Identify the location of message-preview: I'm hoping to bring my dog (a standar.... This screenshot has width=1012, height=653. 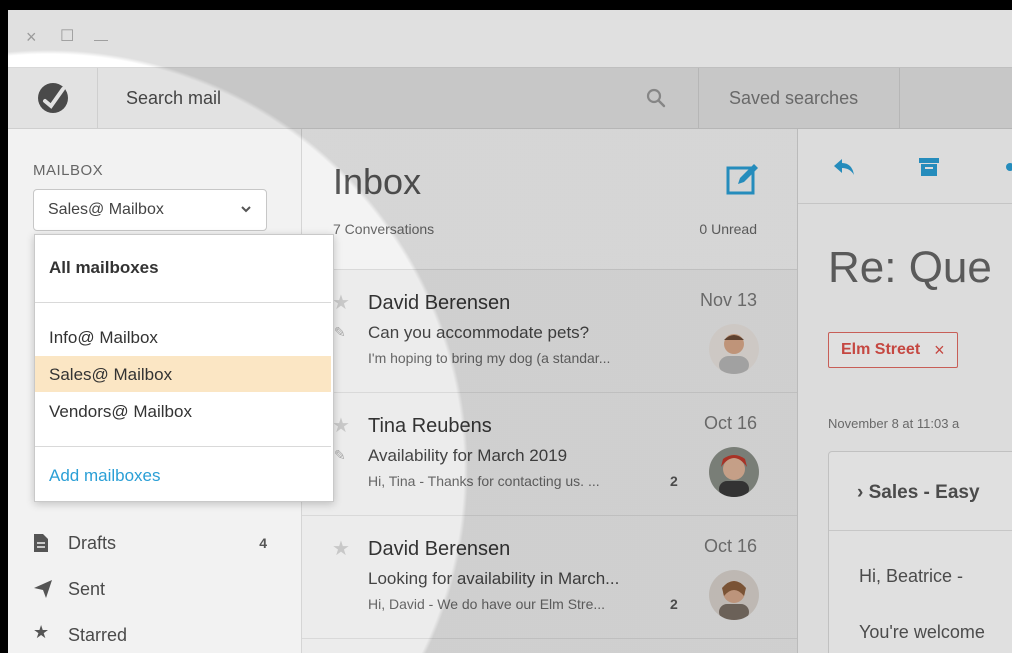
(489, 358).